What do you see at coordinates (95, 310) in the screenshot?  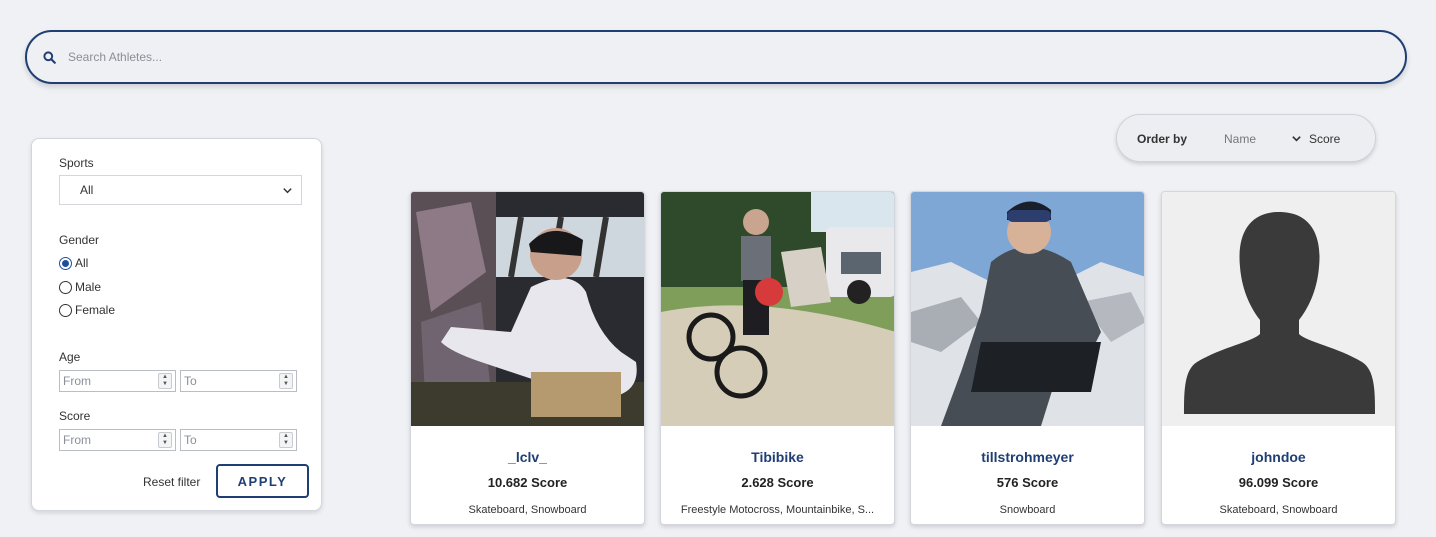 I see `gender-option-label: Female` at bounding box center [95, 310].